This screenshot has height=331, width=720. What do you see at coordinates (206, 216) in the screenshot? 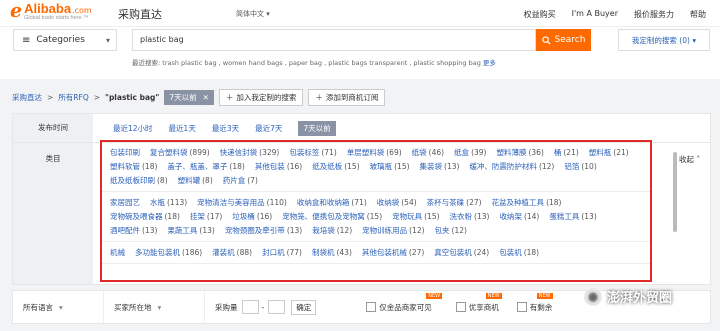
I see `category-item: 挂架 (17)` at bounding box center [206, 216].